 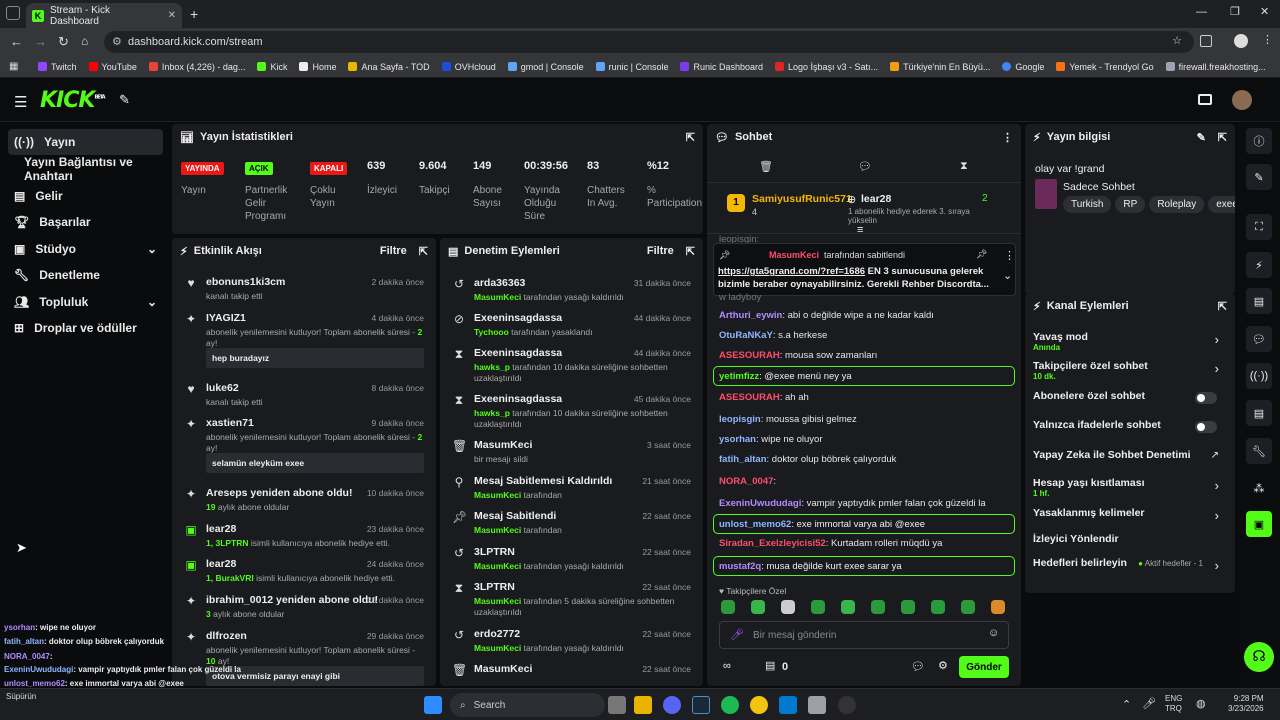 What do you see at coordinates (1149, 703) in the screenshot?
I see `mic-icon: 🎤︎` at bounding box center [1149, 703].